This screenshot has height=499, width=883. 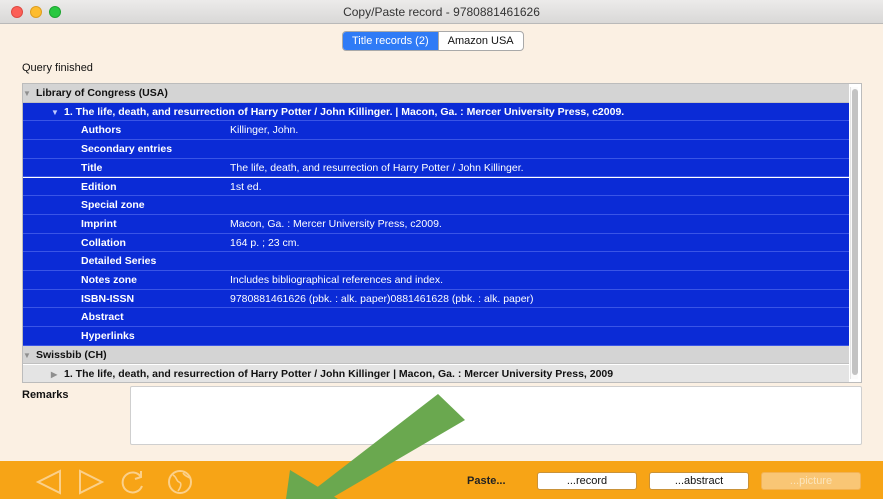 I want to click on field-label: Edition, so click(x=99, y=186).